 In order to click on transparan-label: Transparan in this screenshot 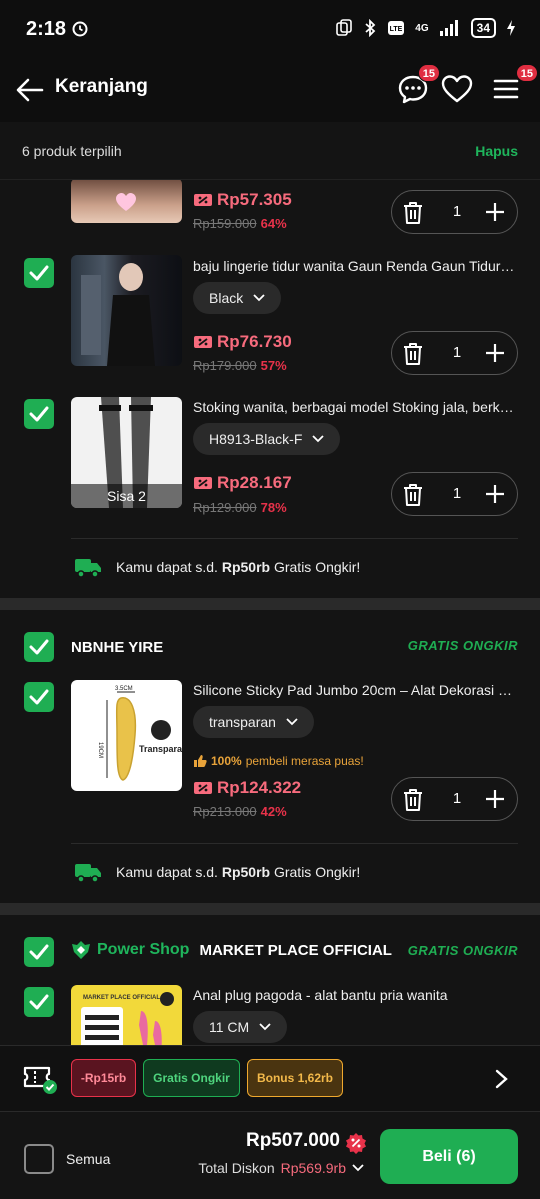, I will do `click(160, 749)`.